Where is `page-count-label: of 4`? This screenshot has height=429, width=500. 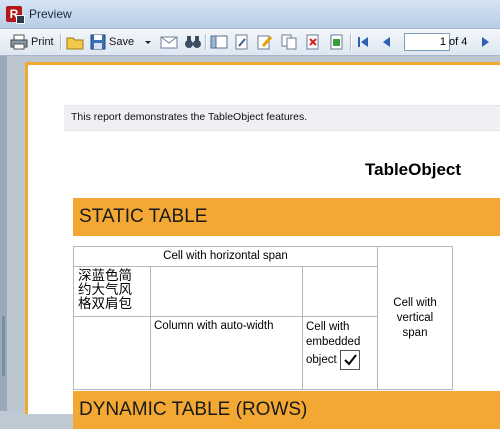 page-count-label: of 4 is located at coordinates (458, 42).